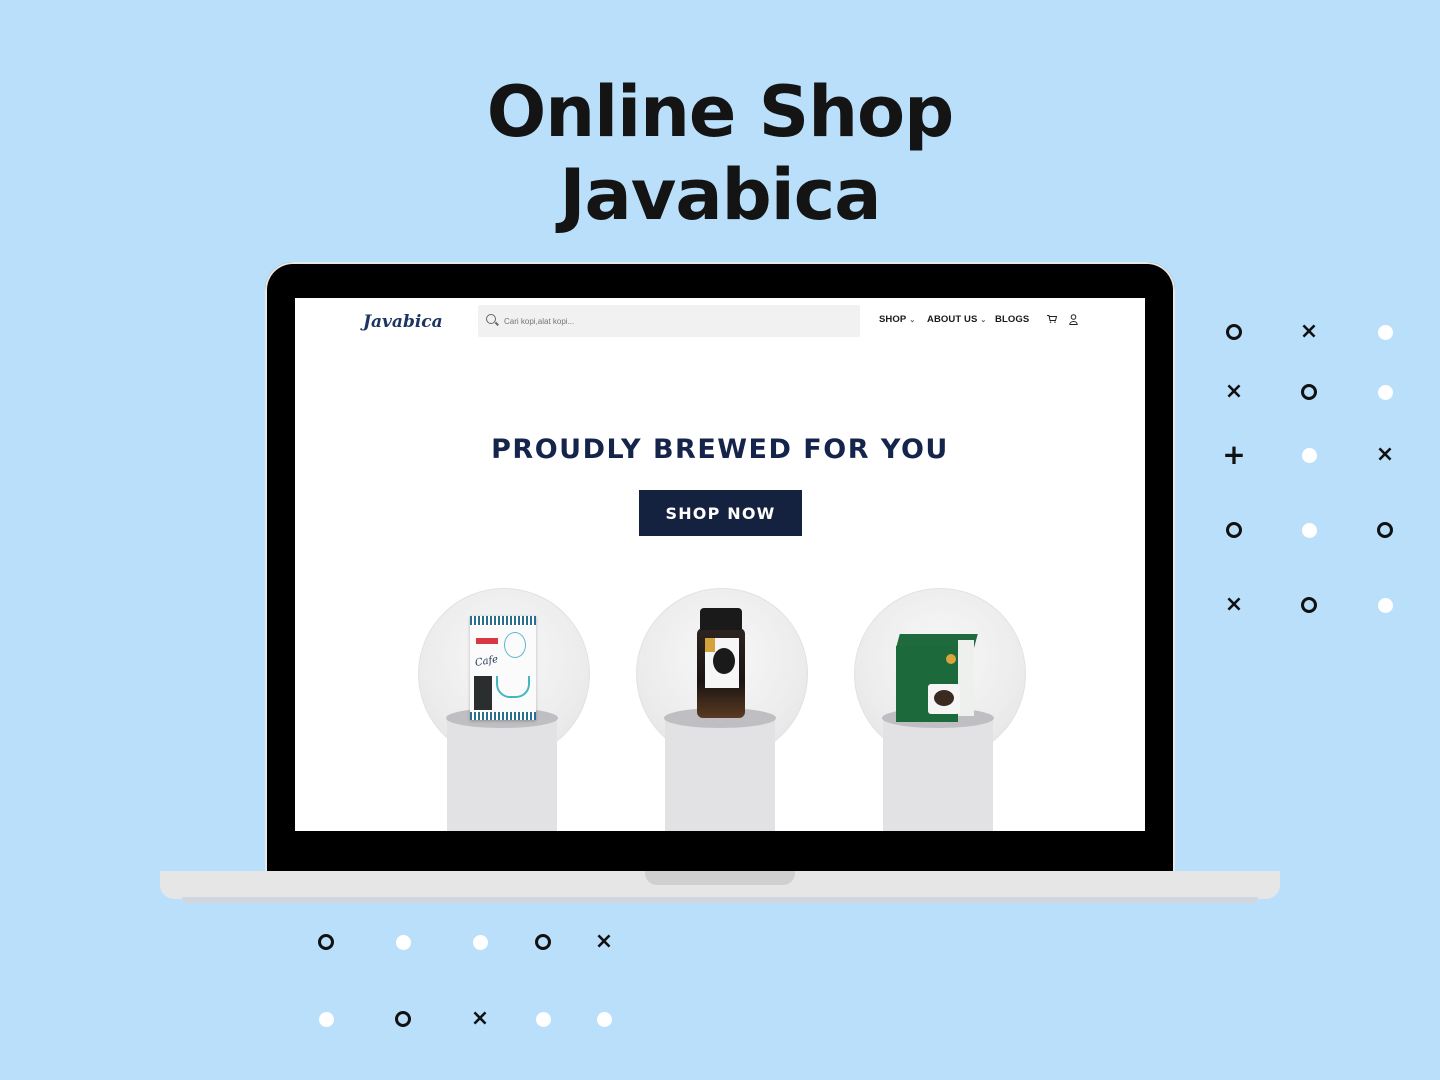  I want to click on nav-item-shop: SHOP ⌄, so click(897, 319).